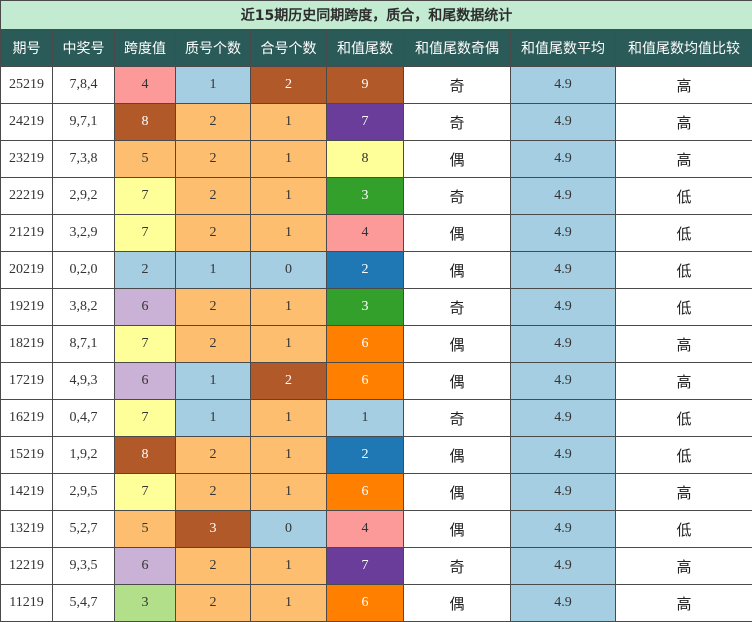  Describe the element at coordinates (84, 48) in the screenshot. I see `header-numbers: 中奖号` at that location.